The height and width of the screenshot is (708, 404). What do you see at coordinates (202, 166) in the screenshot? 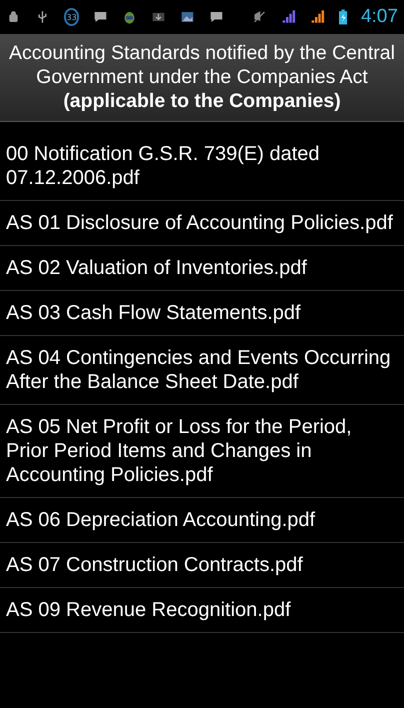
I see `file-list-item: 00 Notification G.S.R. 739(E) dated 07.12.2006.pdf` at bounding box center [202, 166].